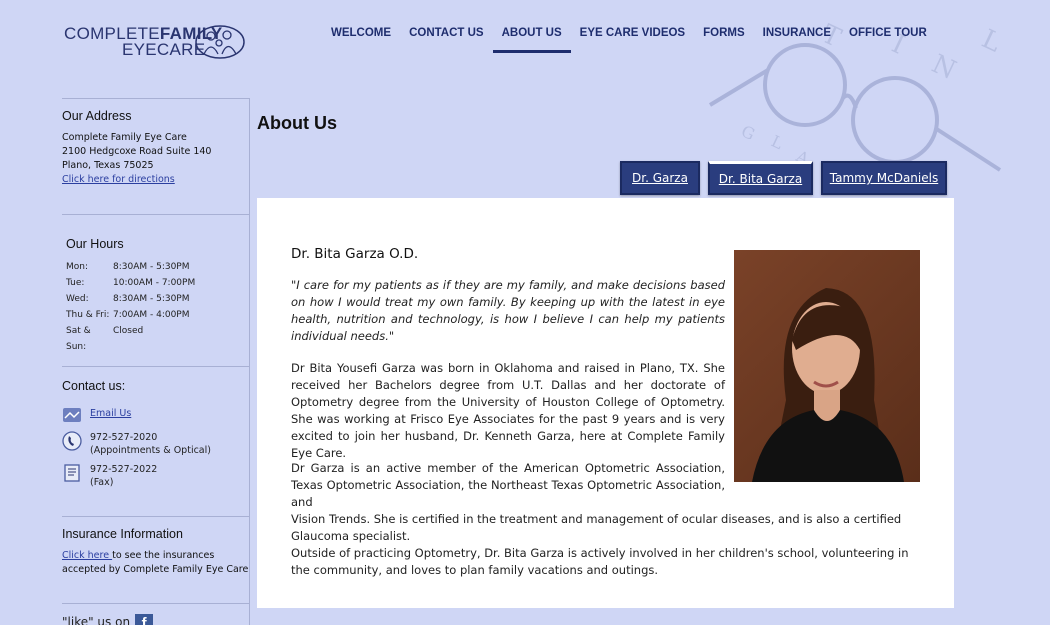 Image resolution: width=1050 pixels, height=625 pixels. What do you see at coordinates (760, 178) in the screenshot?
I see `tab-dr-bita-garza: Dr. Bita Garza` at bounding box center [760, 178].